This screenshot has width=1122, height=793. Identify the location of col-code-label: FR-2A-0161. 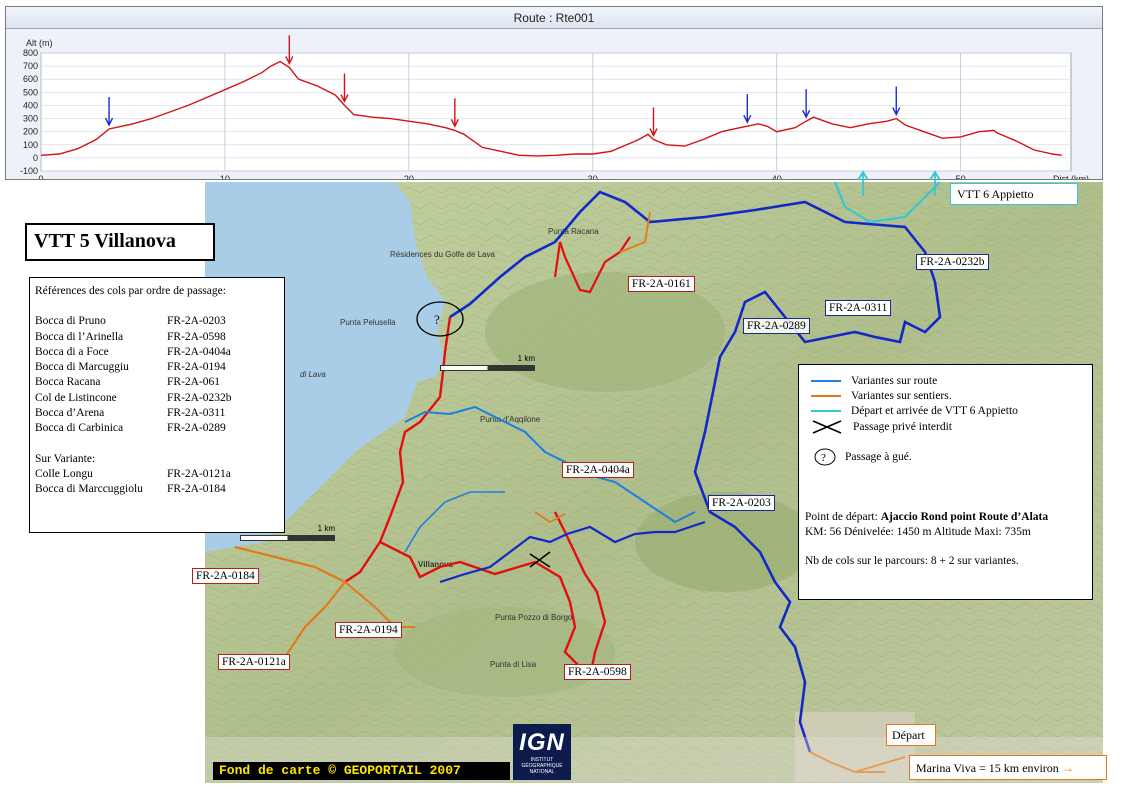
(661, 284).